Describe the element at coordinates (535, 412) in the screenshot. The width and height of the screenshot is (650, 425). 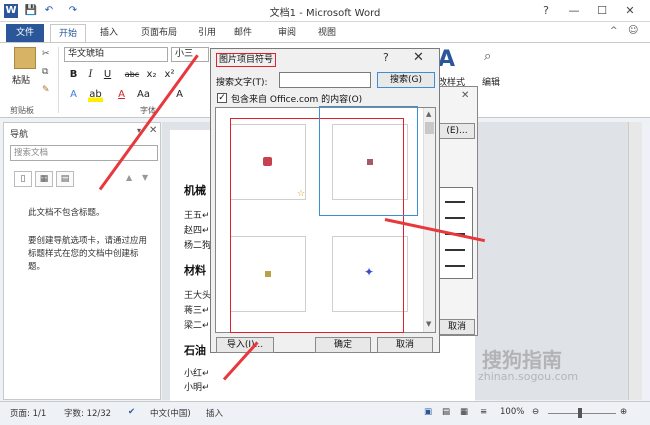
I see `zoom-out-icon: ⊖` at that location.